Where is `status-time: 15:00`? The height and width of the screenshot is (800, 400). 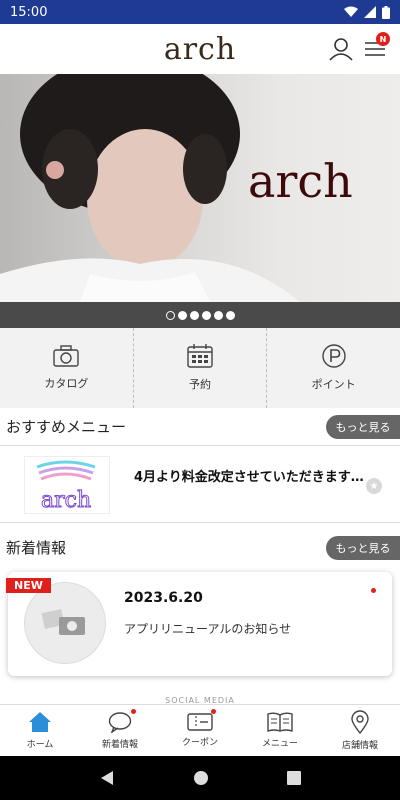
status-time: 15:00 is located at coordinates (29, 12).